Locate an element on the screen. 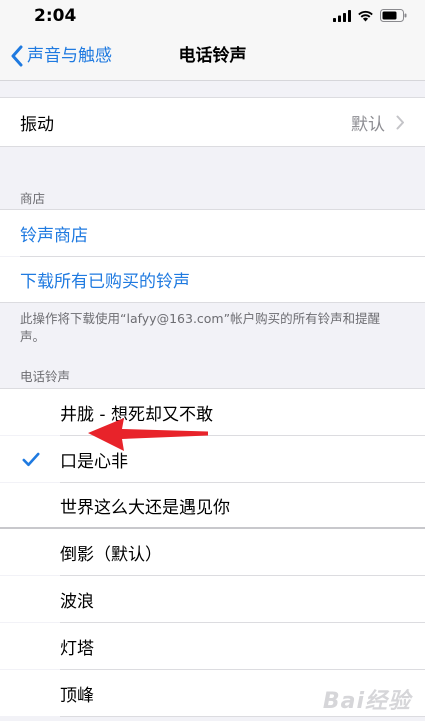 The image size is (425, 721). ringtone-row: 灯塔 is located at coordinates (212, 646).